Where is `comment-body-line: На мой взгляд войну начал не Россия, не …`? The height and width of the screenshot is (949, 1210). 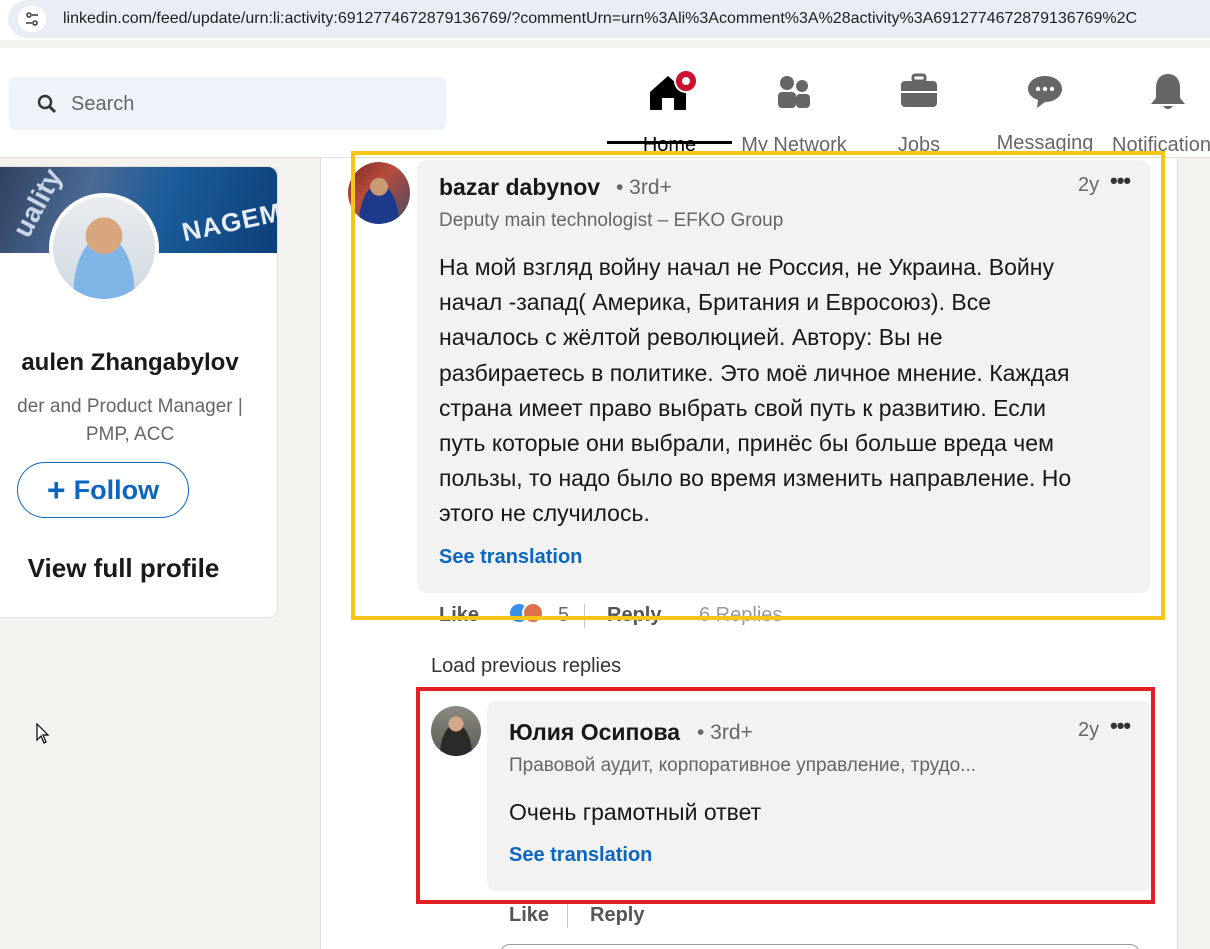 comment-body-line: На мой взгляд войну начал не Россия, не … is located at coordinates (746, 267).